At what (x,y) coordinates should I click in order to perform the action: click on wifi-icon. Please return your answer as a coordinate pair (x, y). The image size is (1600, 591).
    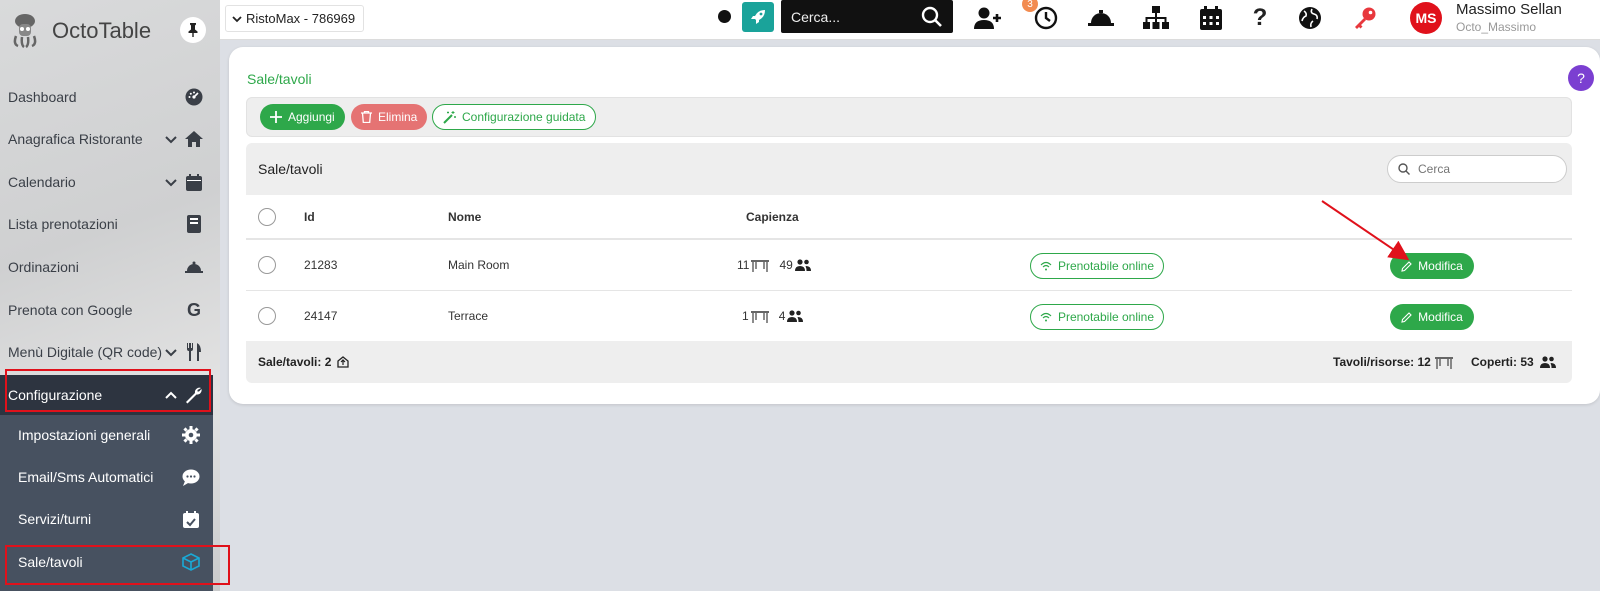
    Looking at the image, I should click on (1046, 317).